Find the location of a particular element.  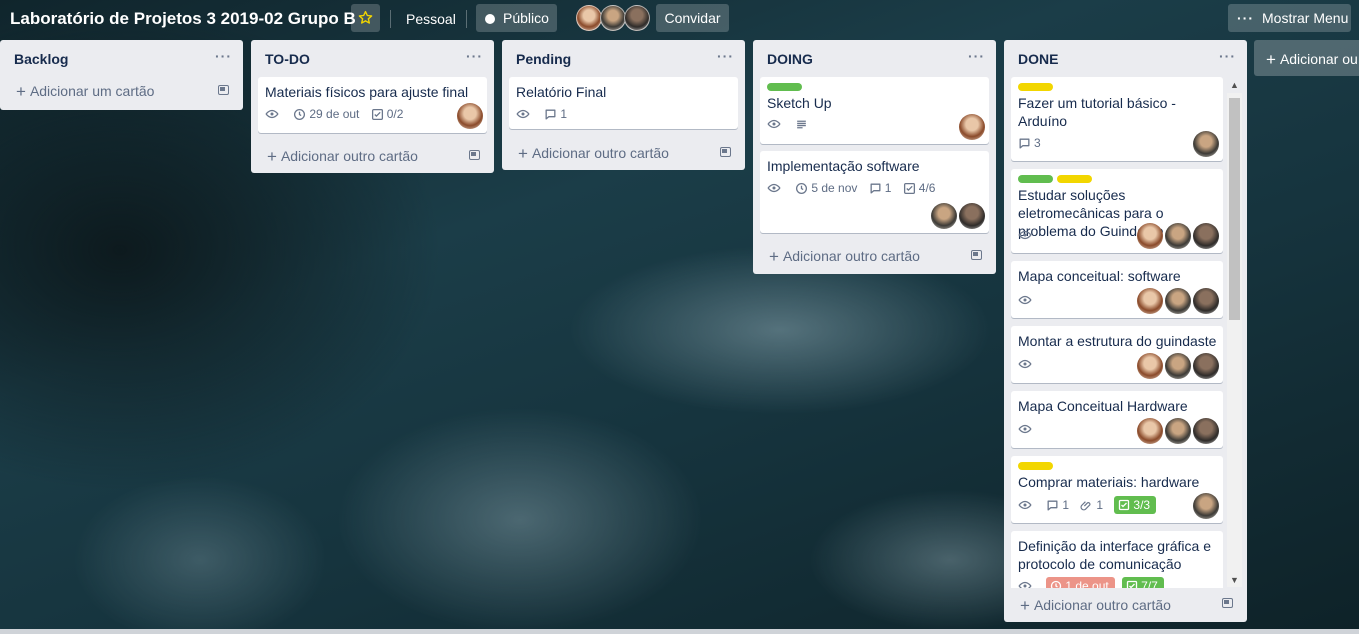

team-button: Pessoal is located at coordinates (431, 19).